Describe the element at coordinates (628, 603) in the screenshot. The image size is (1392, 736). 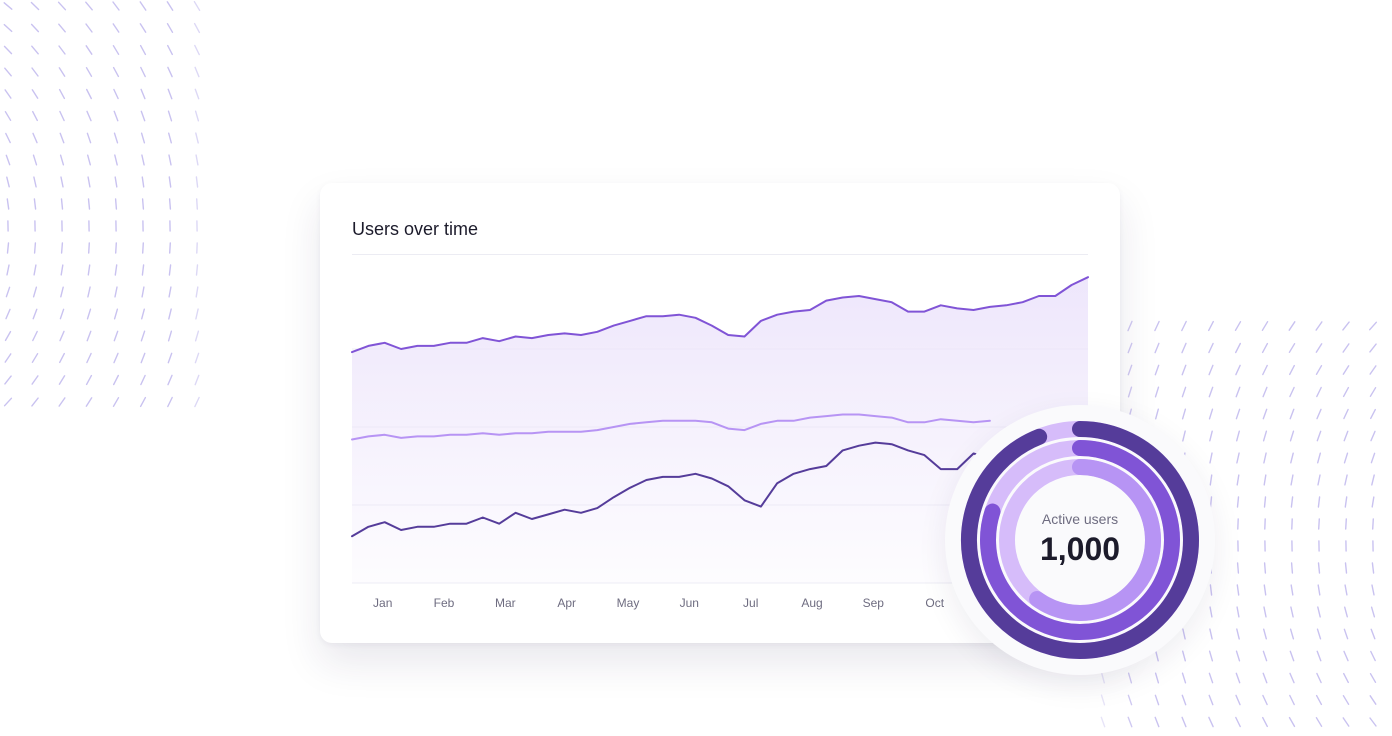
I see `x-tick-label: May` at that location.